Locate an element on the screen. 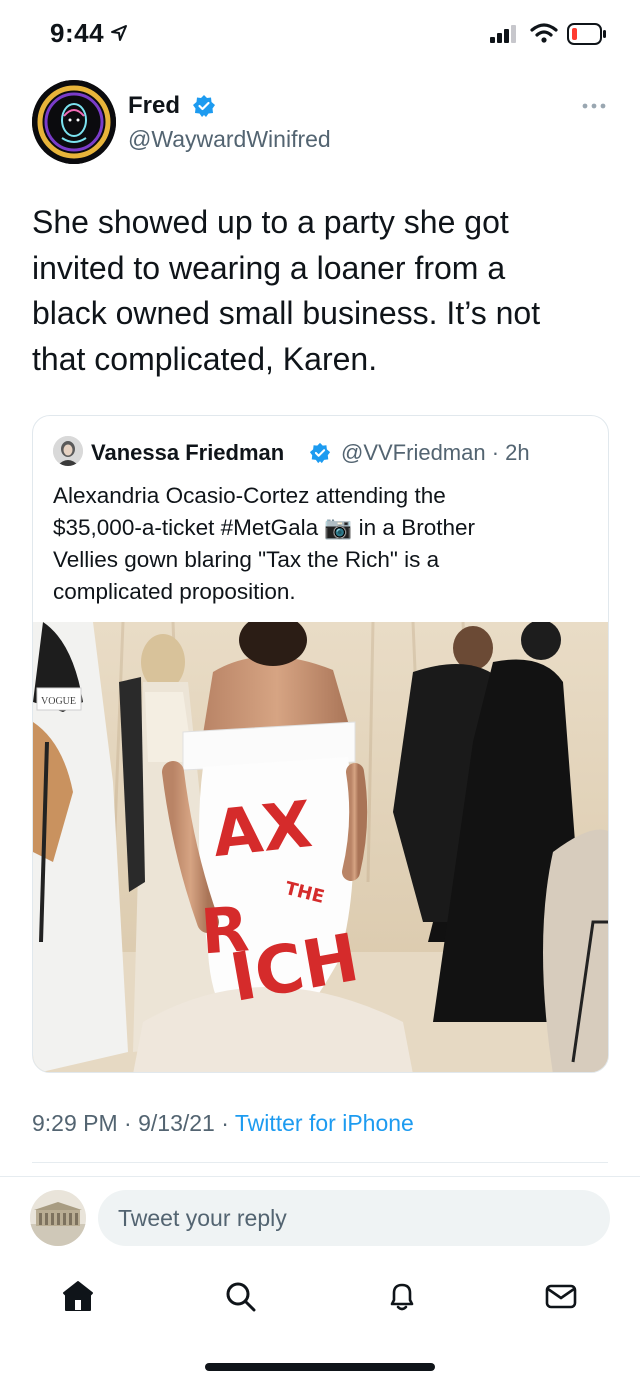 This screenshot has width=640, height=1385. tweet-metadata: 9:29 PM · 9/13/21 · Twitter for iPhone is located at coordinates (223, 1123).